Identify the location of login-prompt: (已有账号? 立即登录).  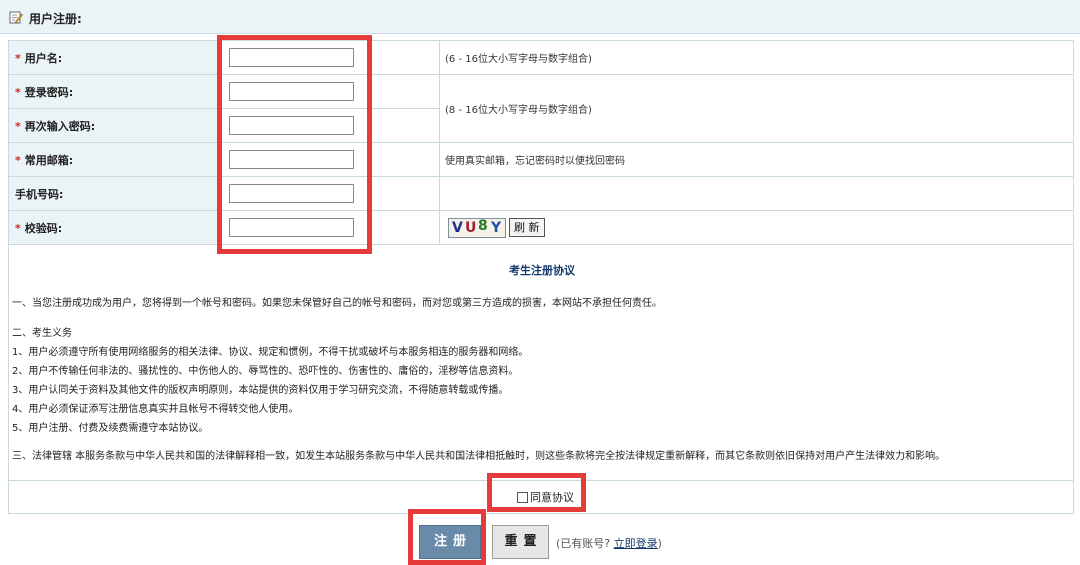
(609, 543).